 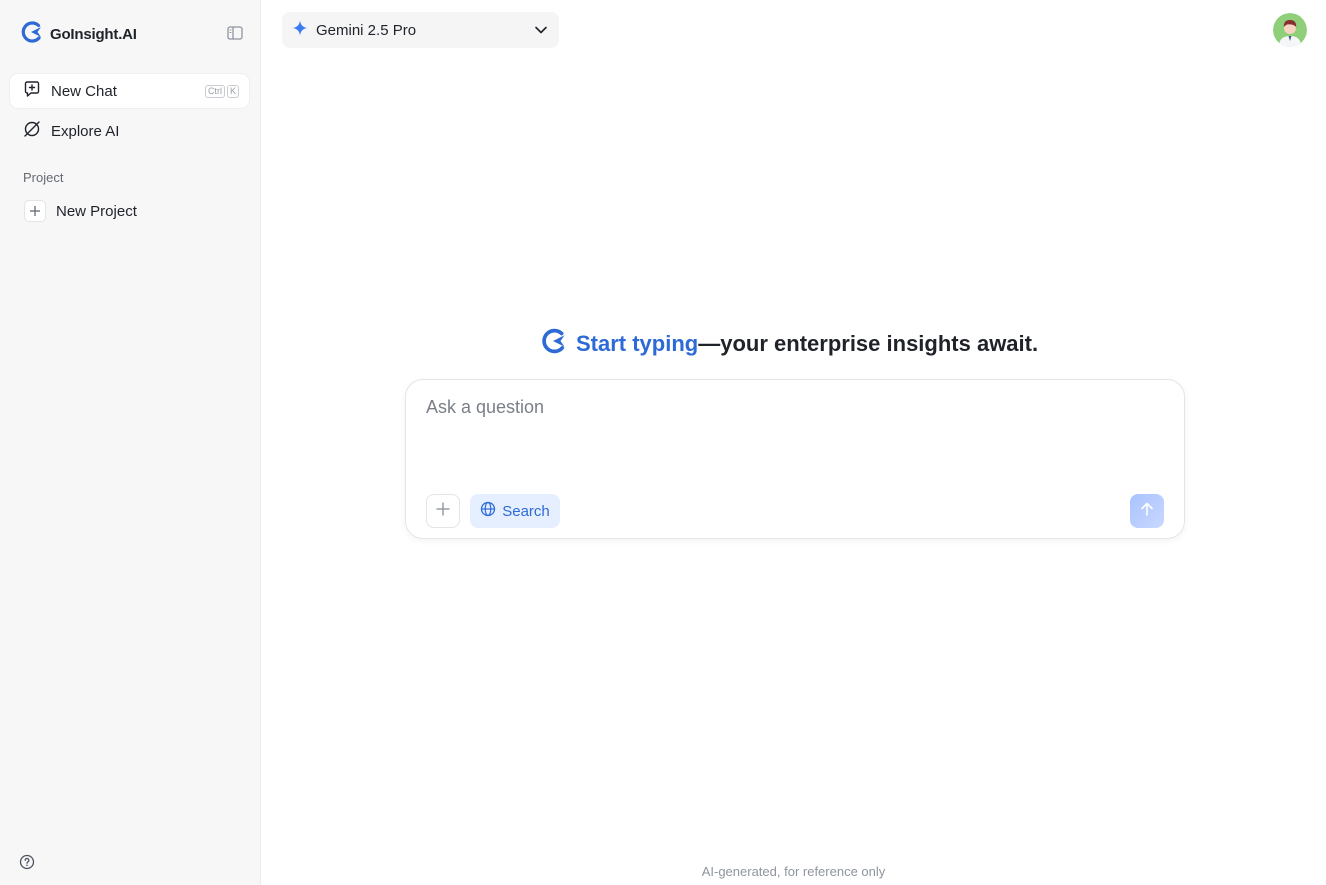 What do you see at coordinates (129, 91) in the screenshot?
I see `sidebar-item-new-chat: New Chat Ctrl K` at bounding box center [129, 91].